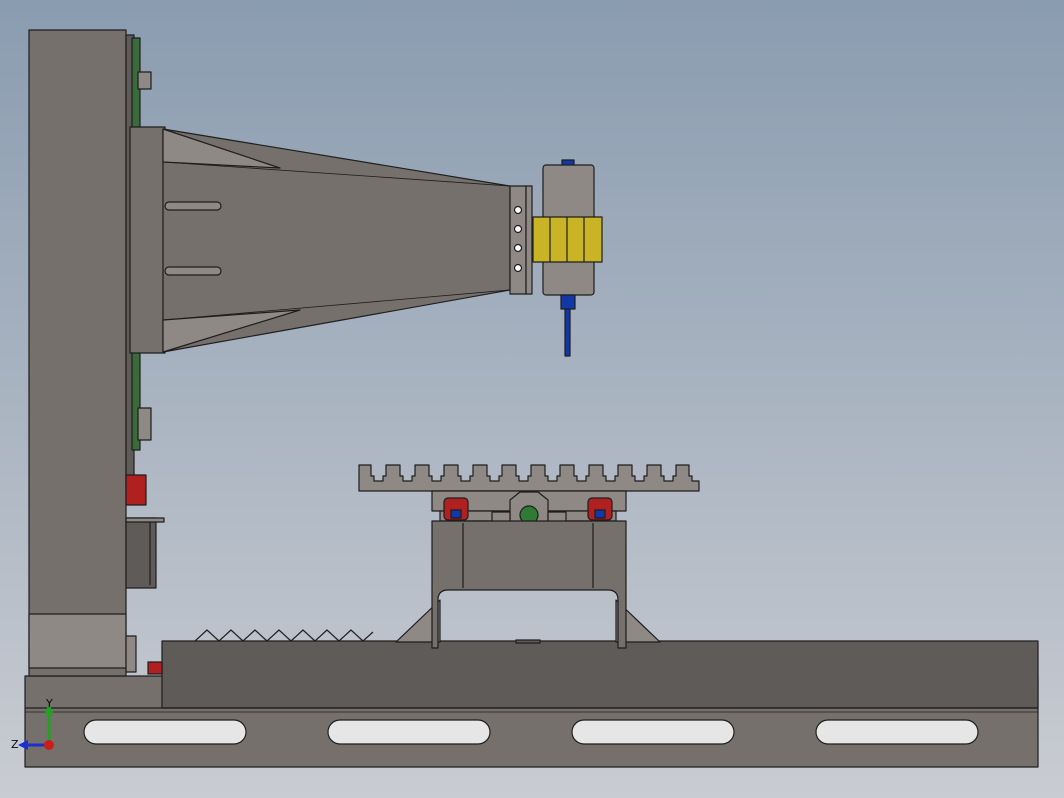 The height and width of the screenshot is (798, 1064). I want to click on triad-origin-x, so click(49, 745).